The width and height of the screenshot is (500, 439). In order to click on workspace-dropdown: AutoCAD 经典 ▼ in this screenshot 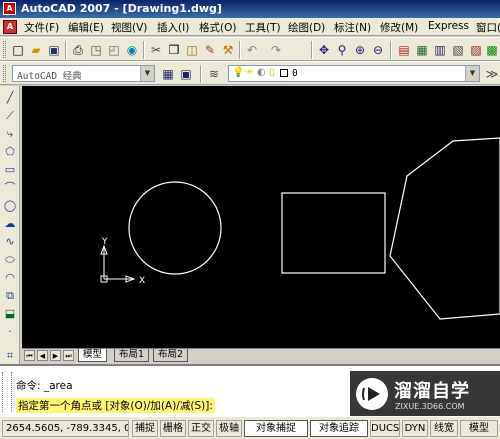, I will do `click(83, 73)`.